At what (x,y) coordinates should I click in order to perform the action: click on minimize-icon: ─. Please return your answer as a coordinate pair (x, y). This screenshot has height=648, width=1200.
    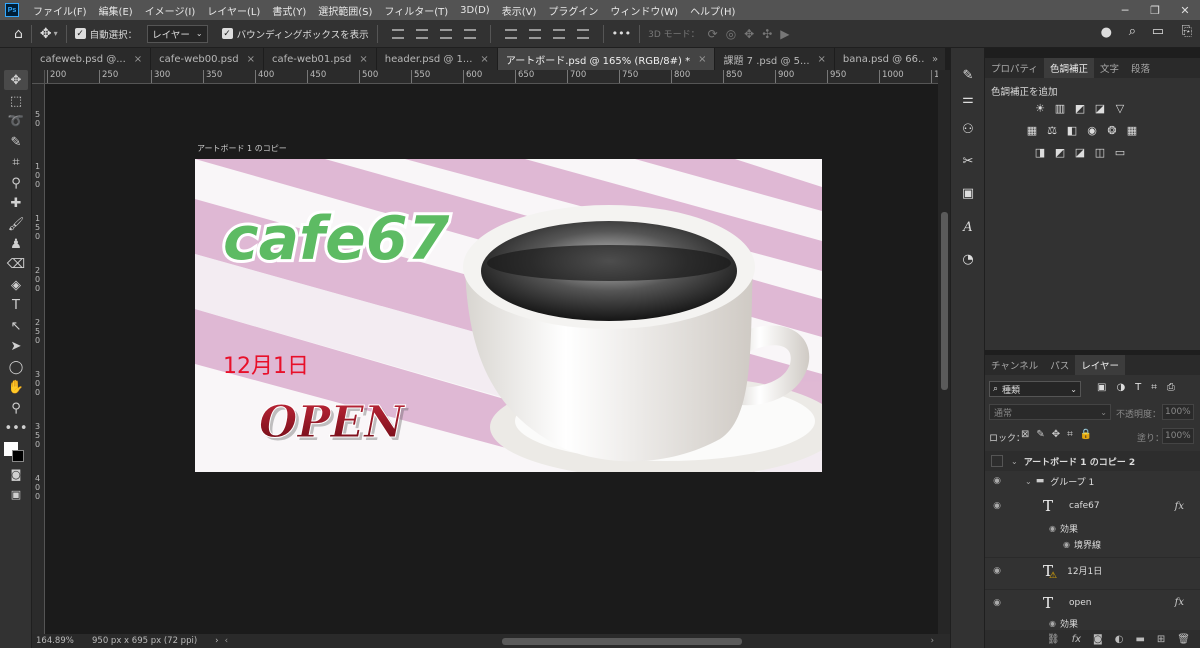
    Looking at the image, I should click on (1125, 10).